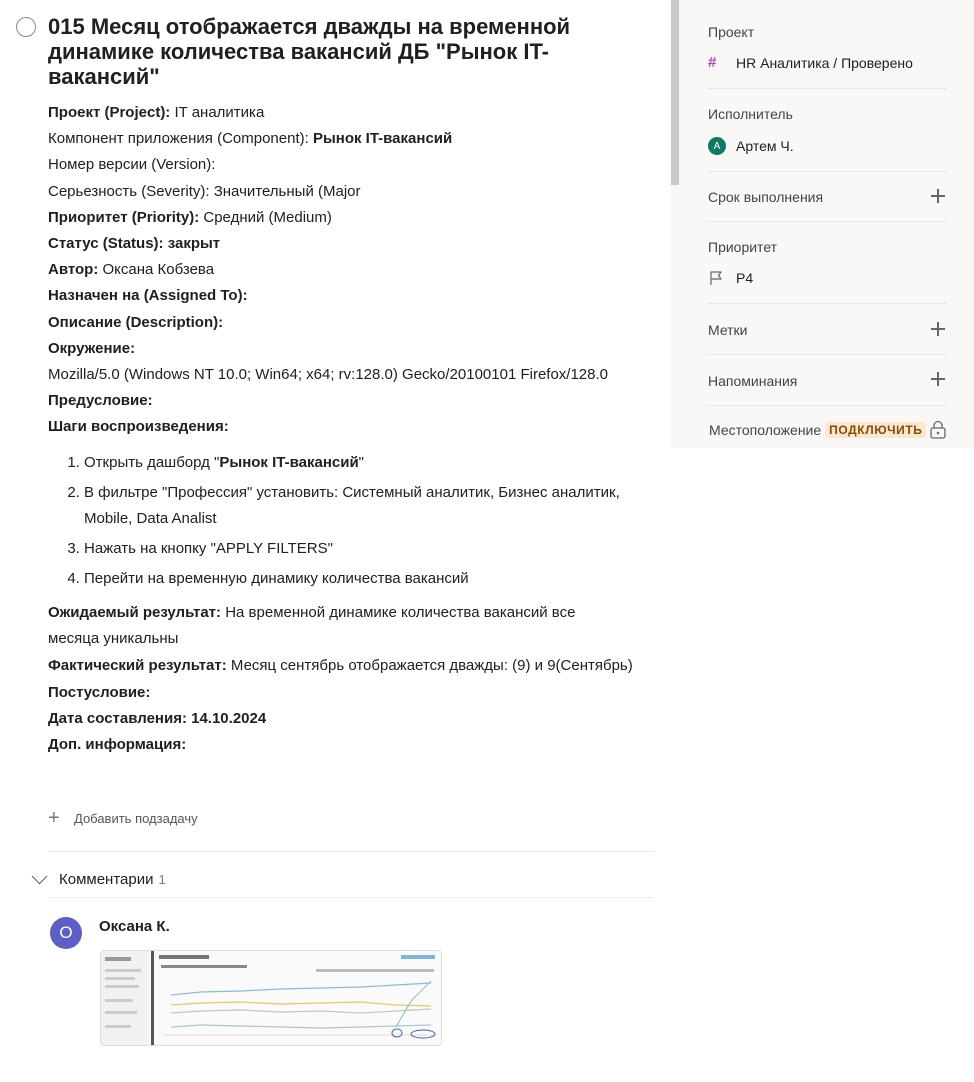 This screenshot has width=974, height=1082. I want to click on description-line: Постусловие:, so click(348, 693).